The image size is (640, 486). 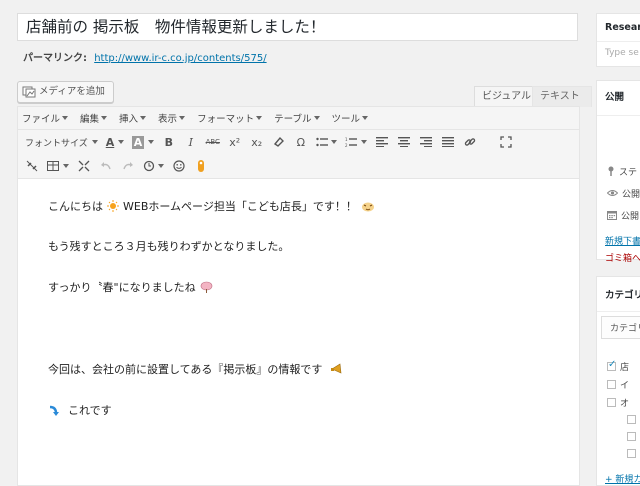 I want to click on emoji-icon, so click(x=201, y=166).